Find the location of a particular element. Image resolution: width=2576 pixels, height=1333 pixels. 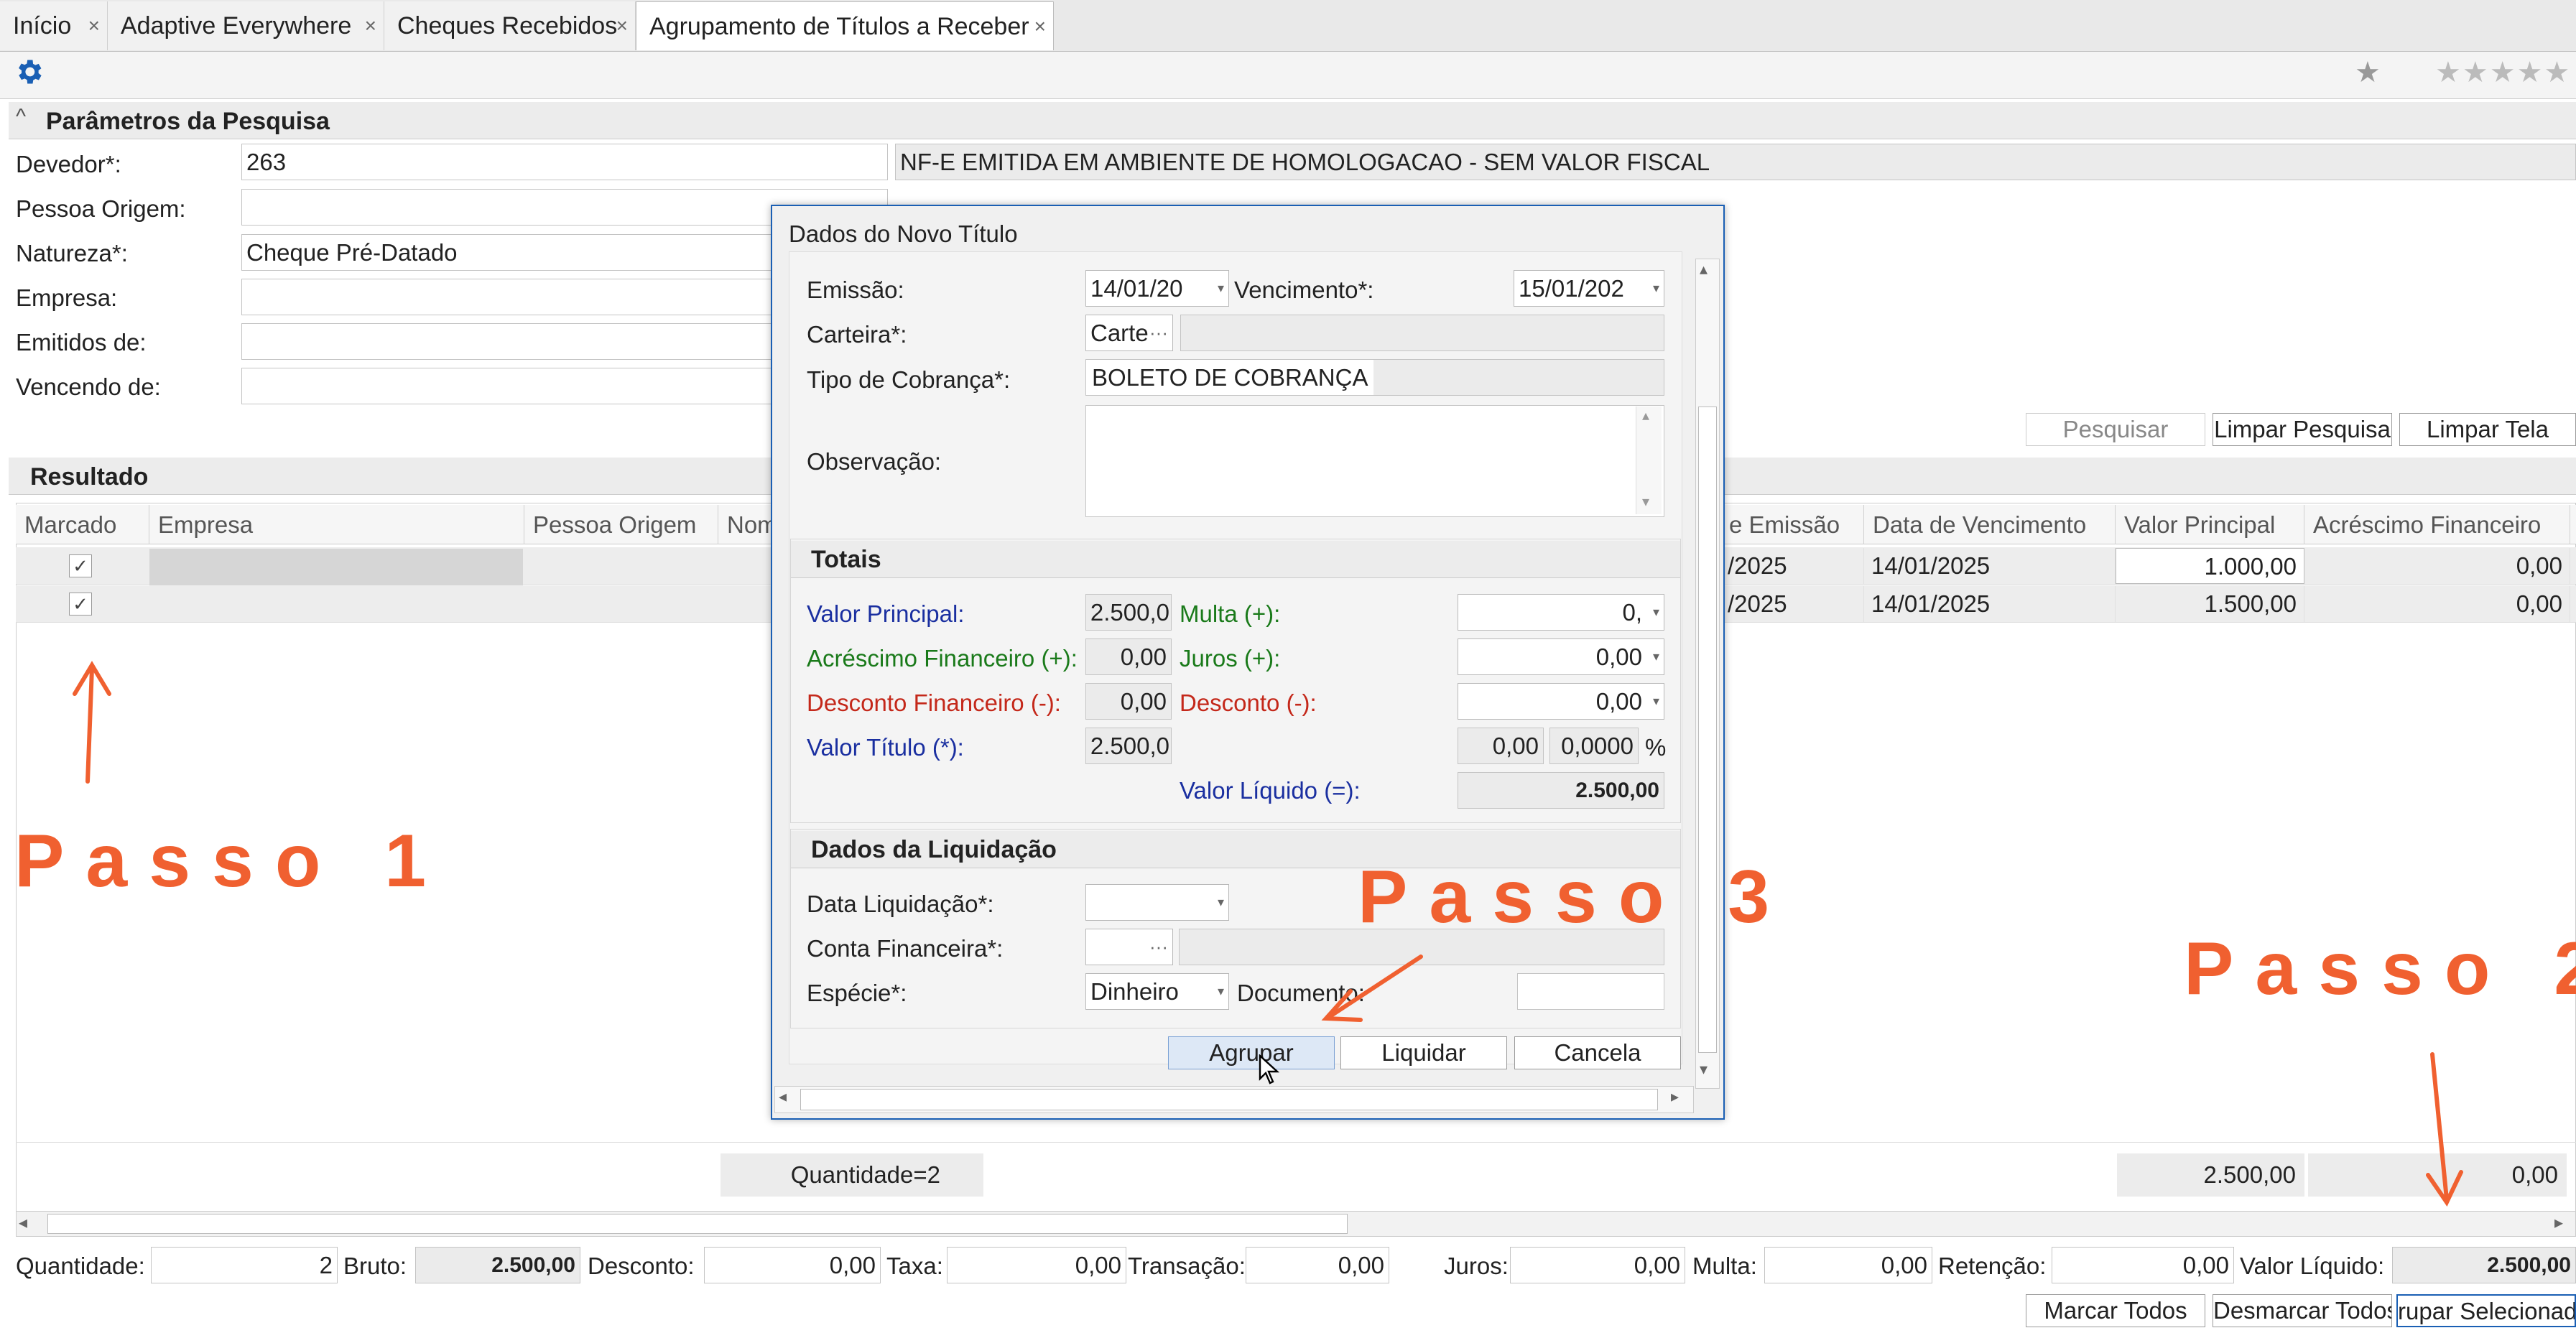

annotation-passo2: Passo 2 is located at coordinates (2380, 969).